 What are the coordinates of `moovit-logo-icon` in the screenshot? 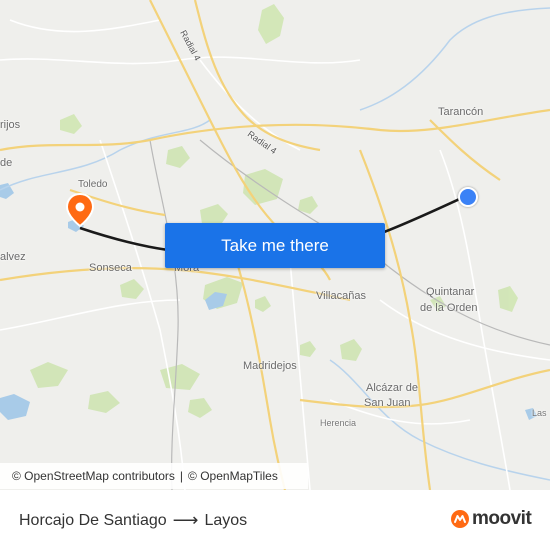 It's located at (460, 519).